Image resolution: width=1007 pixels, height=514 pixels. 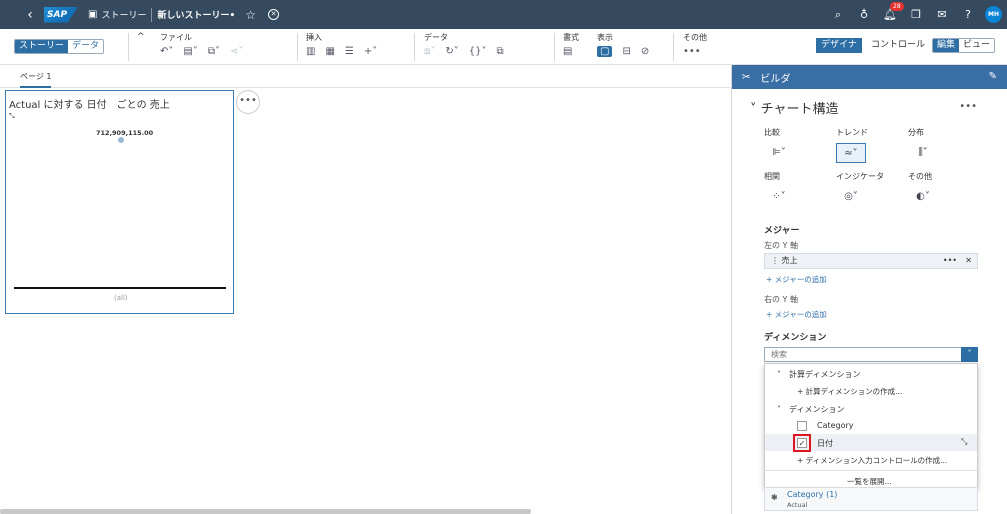 What do you see at coordinates (623, 44) in the screenshot?
I see `toolbar-group-display: 表示 ▢ ⊟ ⊘` at bounding box center [623, 44].